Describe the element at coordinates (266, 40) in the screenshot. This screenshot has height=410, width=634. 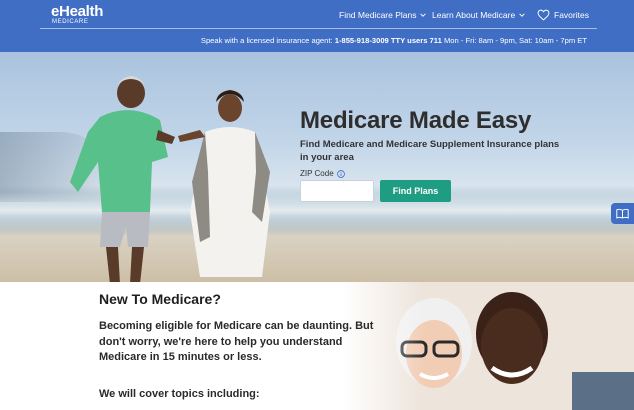
I see `agent-prefix: Speak with a licensed insurance agent:` at that location.